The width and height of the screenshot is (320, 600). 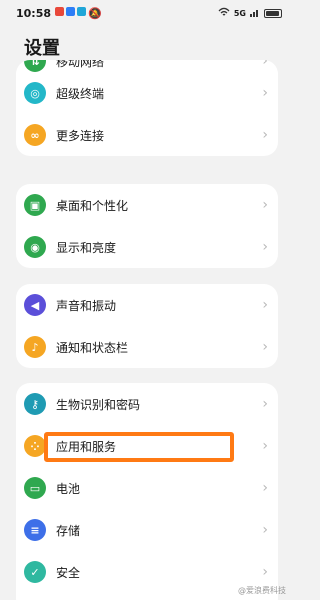 What do you see at coordinates (147, 347) in the screenshot?
I see `settings-item-notification-statusbar: ♪ 通知和状态栏 ›` at bounding box center [147, 347].